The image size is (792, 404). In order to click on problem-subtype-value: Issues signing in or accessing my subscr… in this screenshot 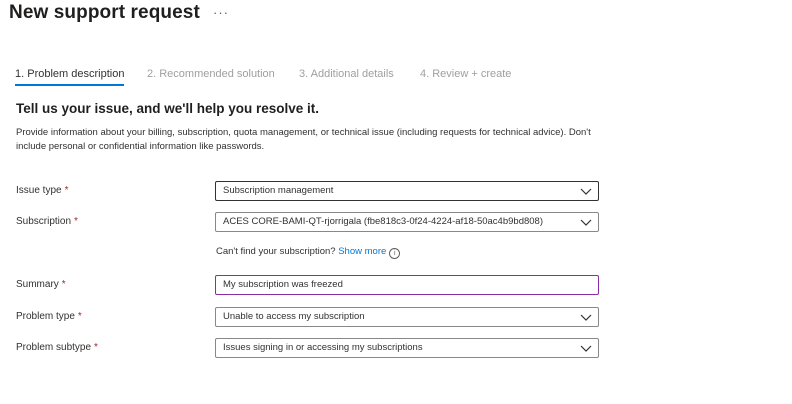, I will do `click(323, 347)`.